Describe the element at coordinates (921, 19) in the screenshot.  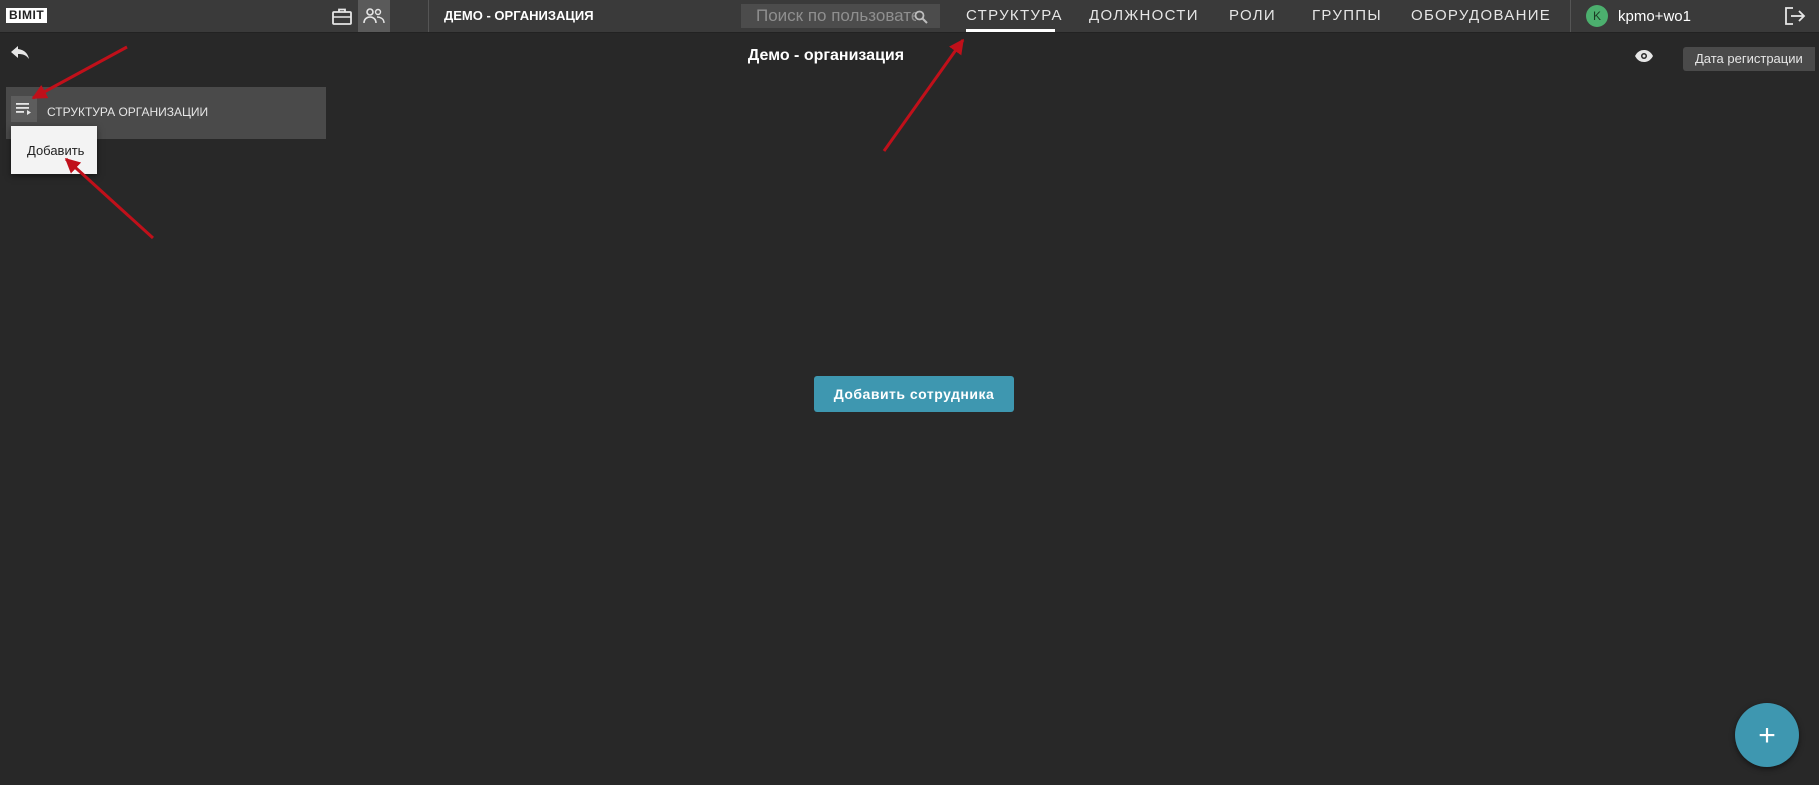
I see `search-icon` at that location.